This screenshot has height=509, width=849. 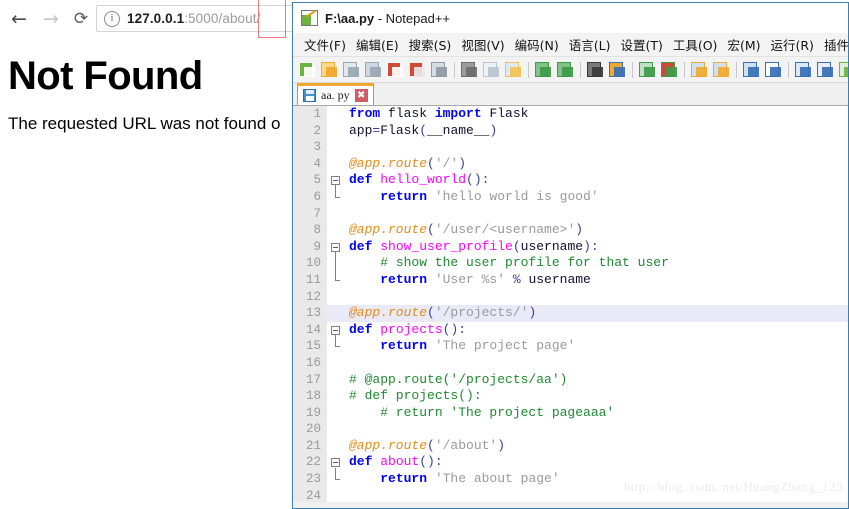 I want to click on menu-item-2: 搜索(S), so click(x=430, y=44).